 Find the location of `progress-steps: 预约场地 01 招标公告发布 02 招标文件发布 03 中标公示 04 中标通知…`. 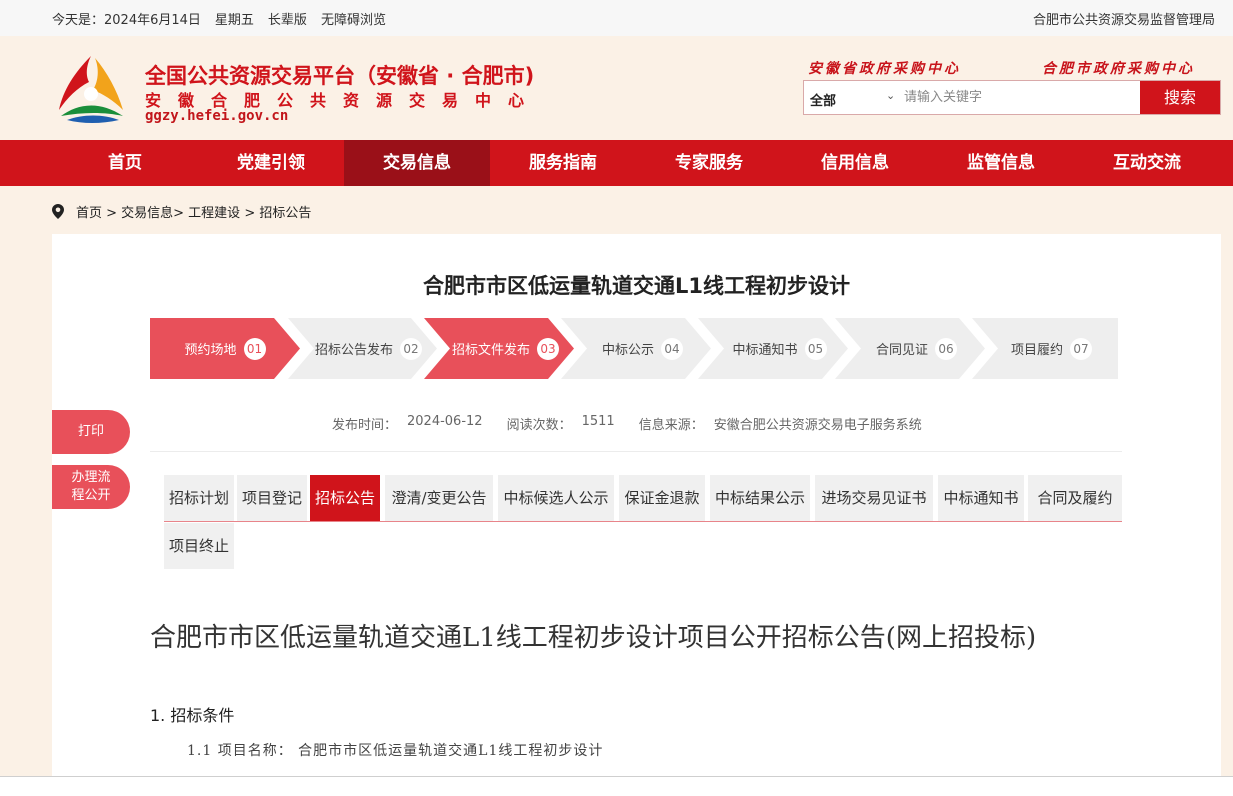

progress-steps: 预约场地 01 招标公告发布 02 招标文件发布 03 中标公示 04 中标通知… is located at coordinates (634, 348).